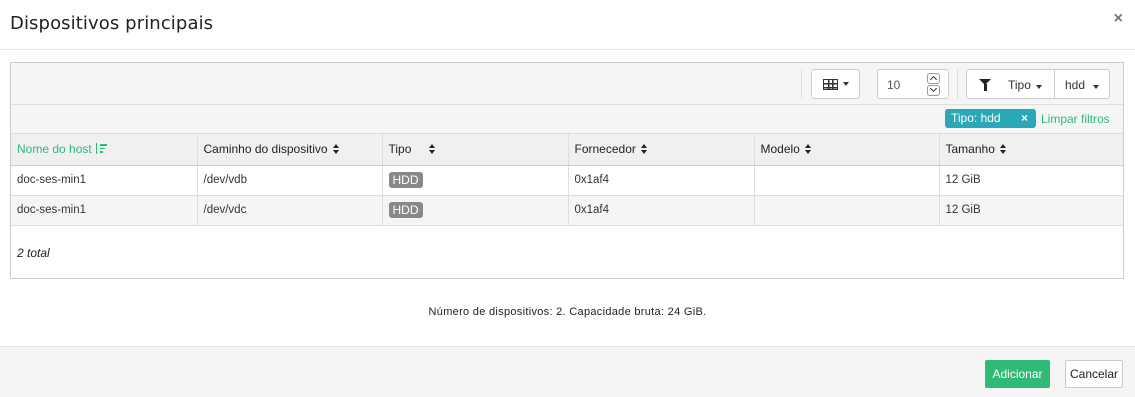  What do you see at coordinates (605, 149) in the screenshot?
I see `column-label: Fornecedor` at bounding box center [605, 149].